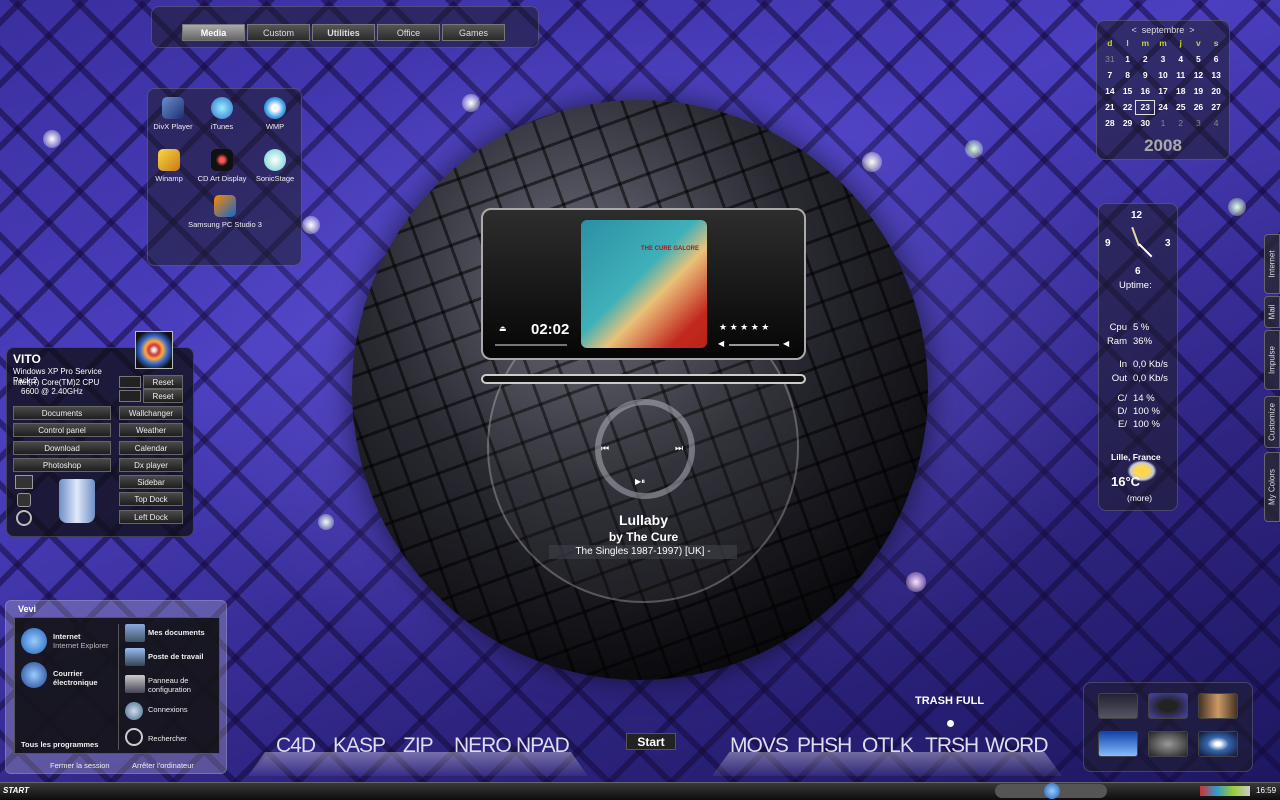  What do you see at coordinates (1272, 422) in the screenshot?
I see `side-tab-customize: Customize` at bounding box center [1272, 422].